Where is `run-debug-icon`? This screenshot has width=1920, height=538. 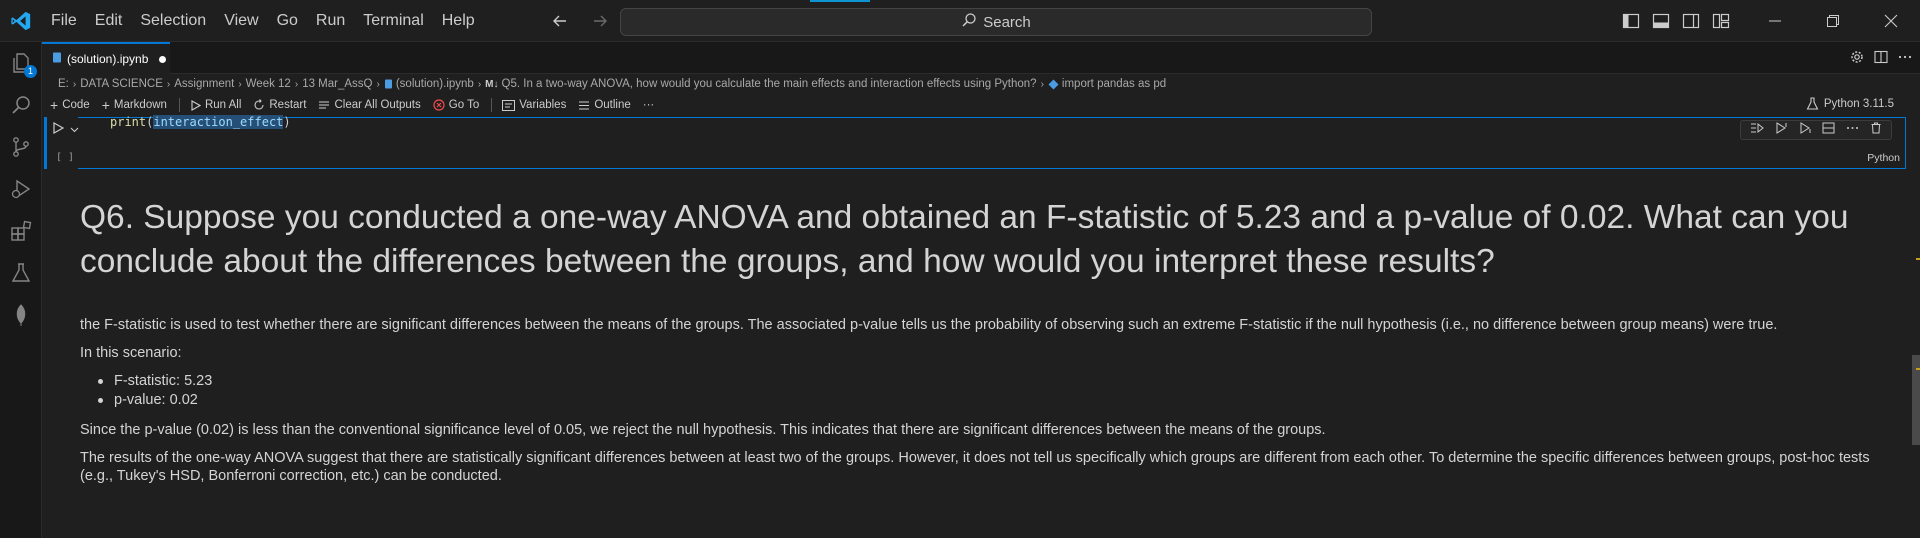 run-debug-icon is located at coordinates (21, 189).